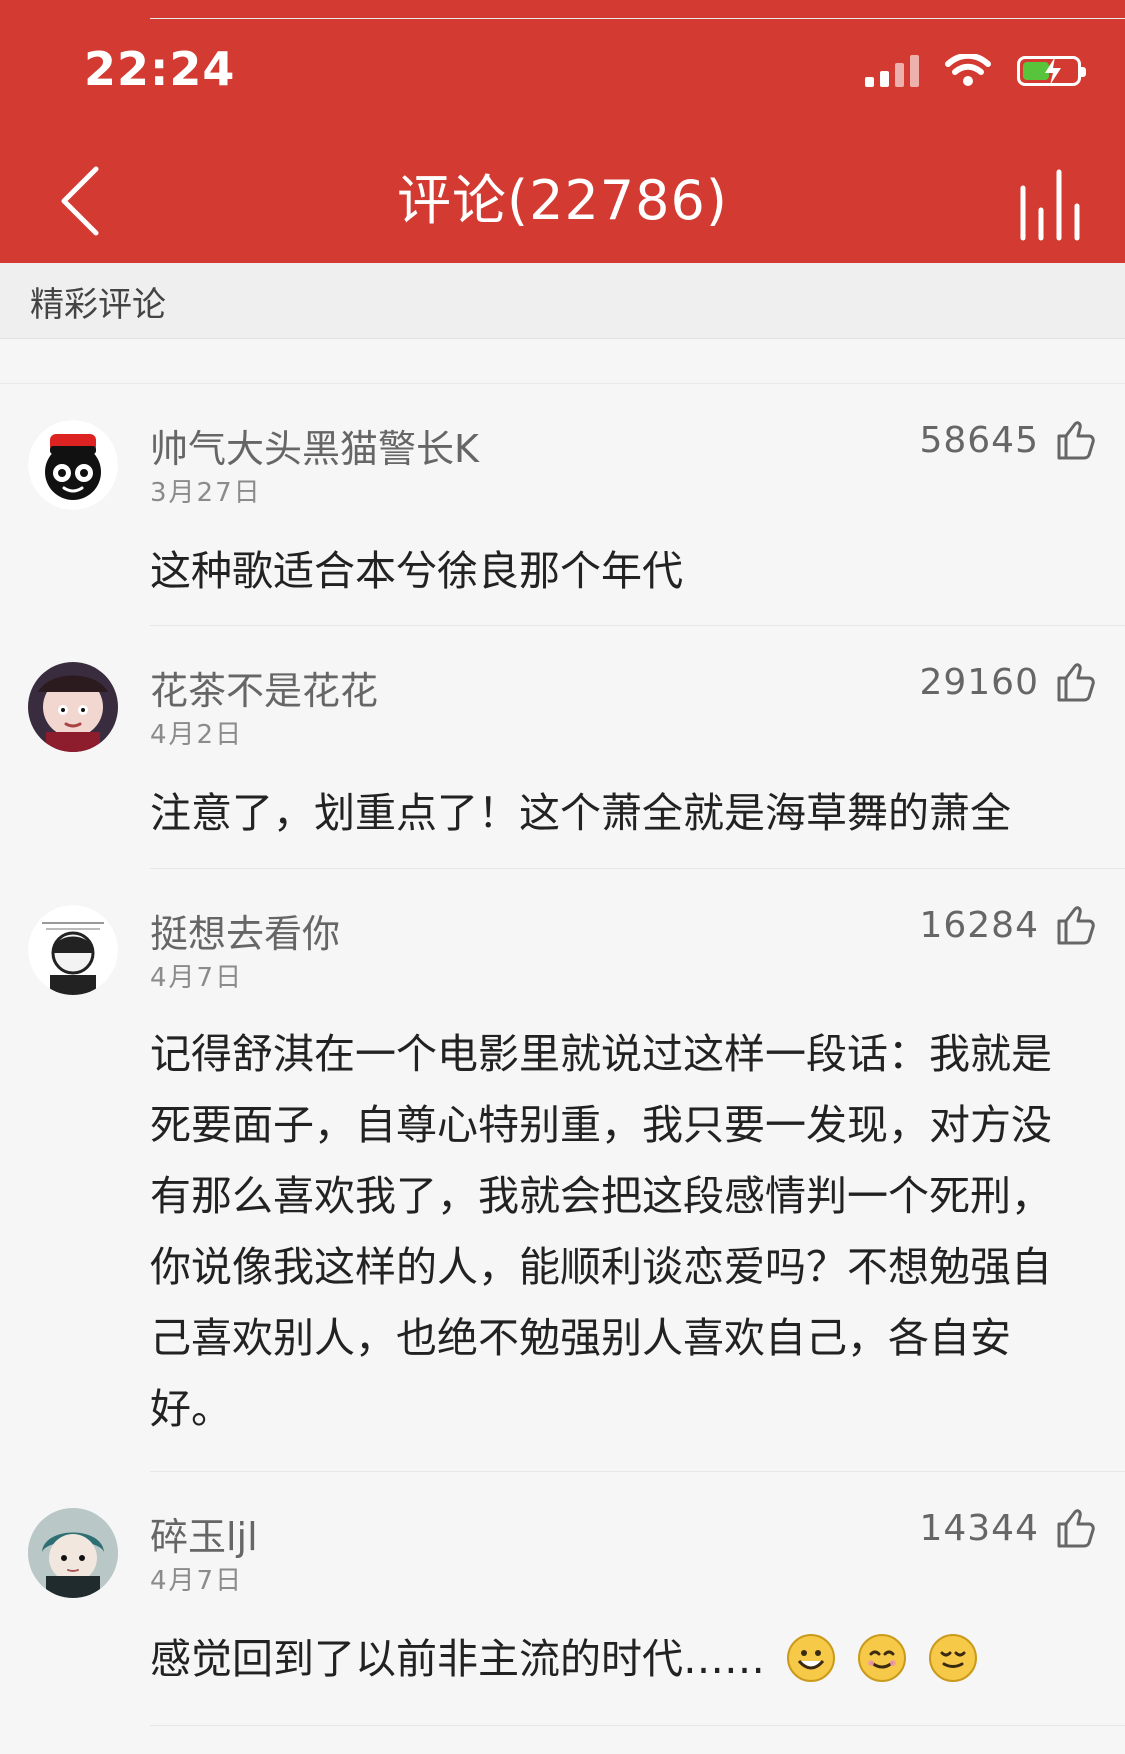 The height and width of the screenshot is (1754, 1125). What do you see at coordinates (160, 69) in the screenshot?
I see `status-time: 22:24` at bounding box center [160, 69].